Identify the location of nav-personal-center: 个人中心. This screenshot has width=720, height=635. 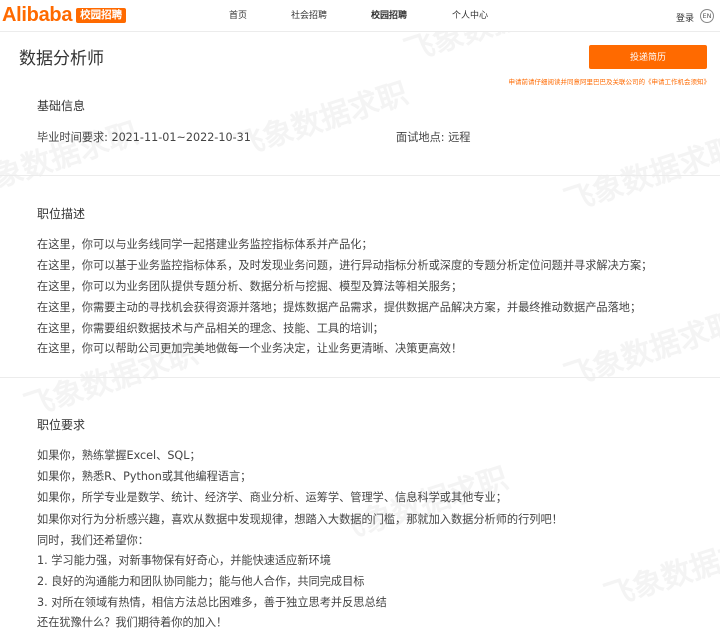
(470, 16).